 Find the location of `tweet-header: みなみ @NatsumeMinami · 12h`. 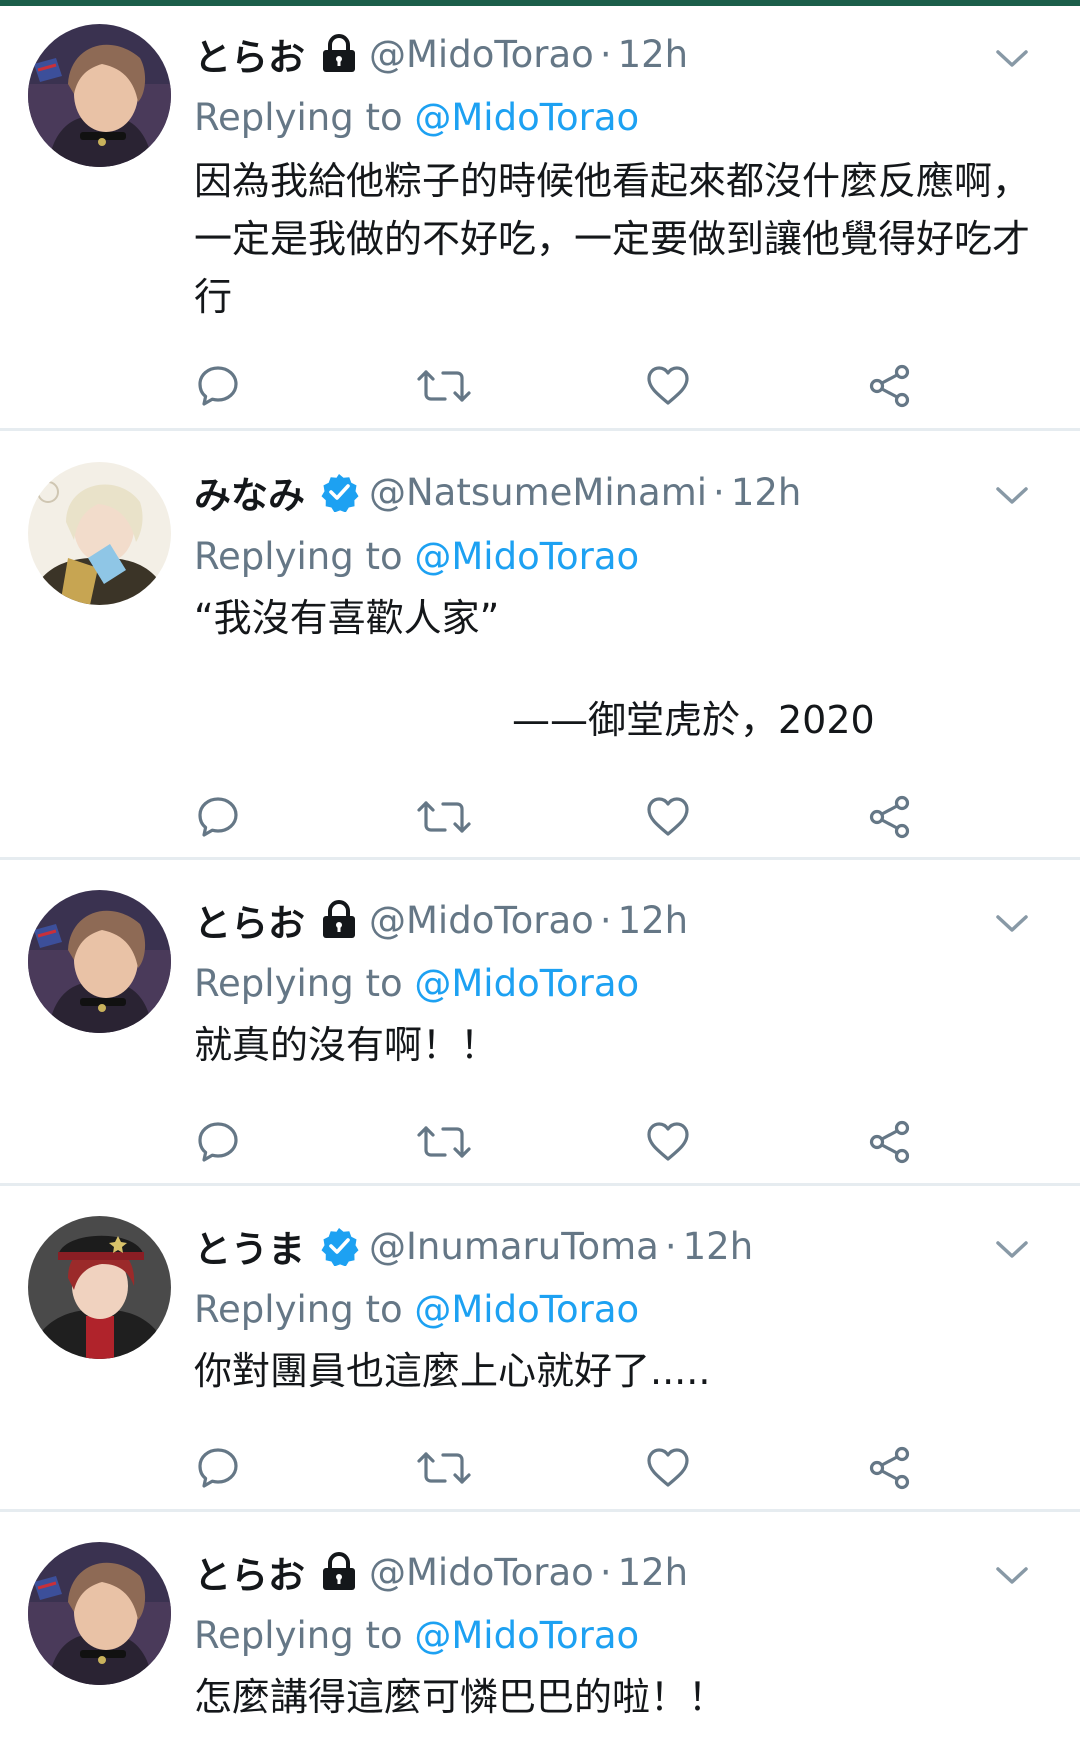

tweet-header: みなみ @NatsumeMinami · 12h is located at coordinates (592, 492).